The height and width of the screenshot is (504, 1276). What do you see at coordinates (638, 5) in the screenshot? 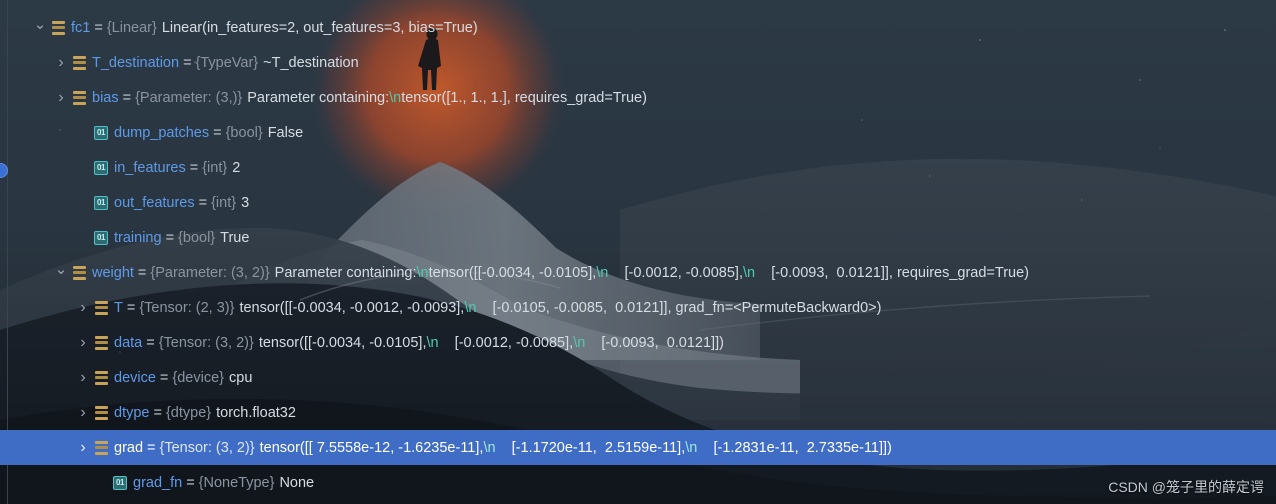
I see `tree-row-partial-clipped` at bounding box center [638, 5].